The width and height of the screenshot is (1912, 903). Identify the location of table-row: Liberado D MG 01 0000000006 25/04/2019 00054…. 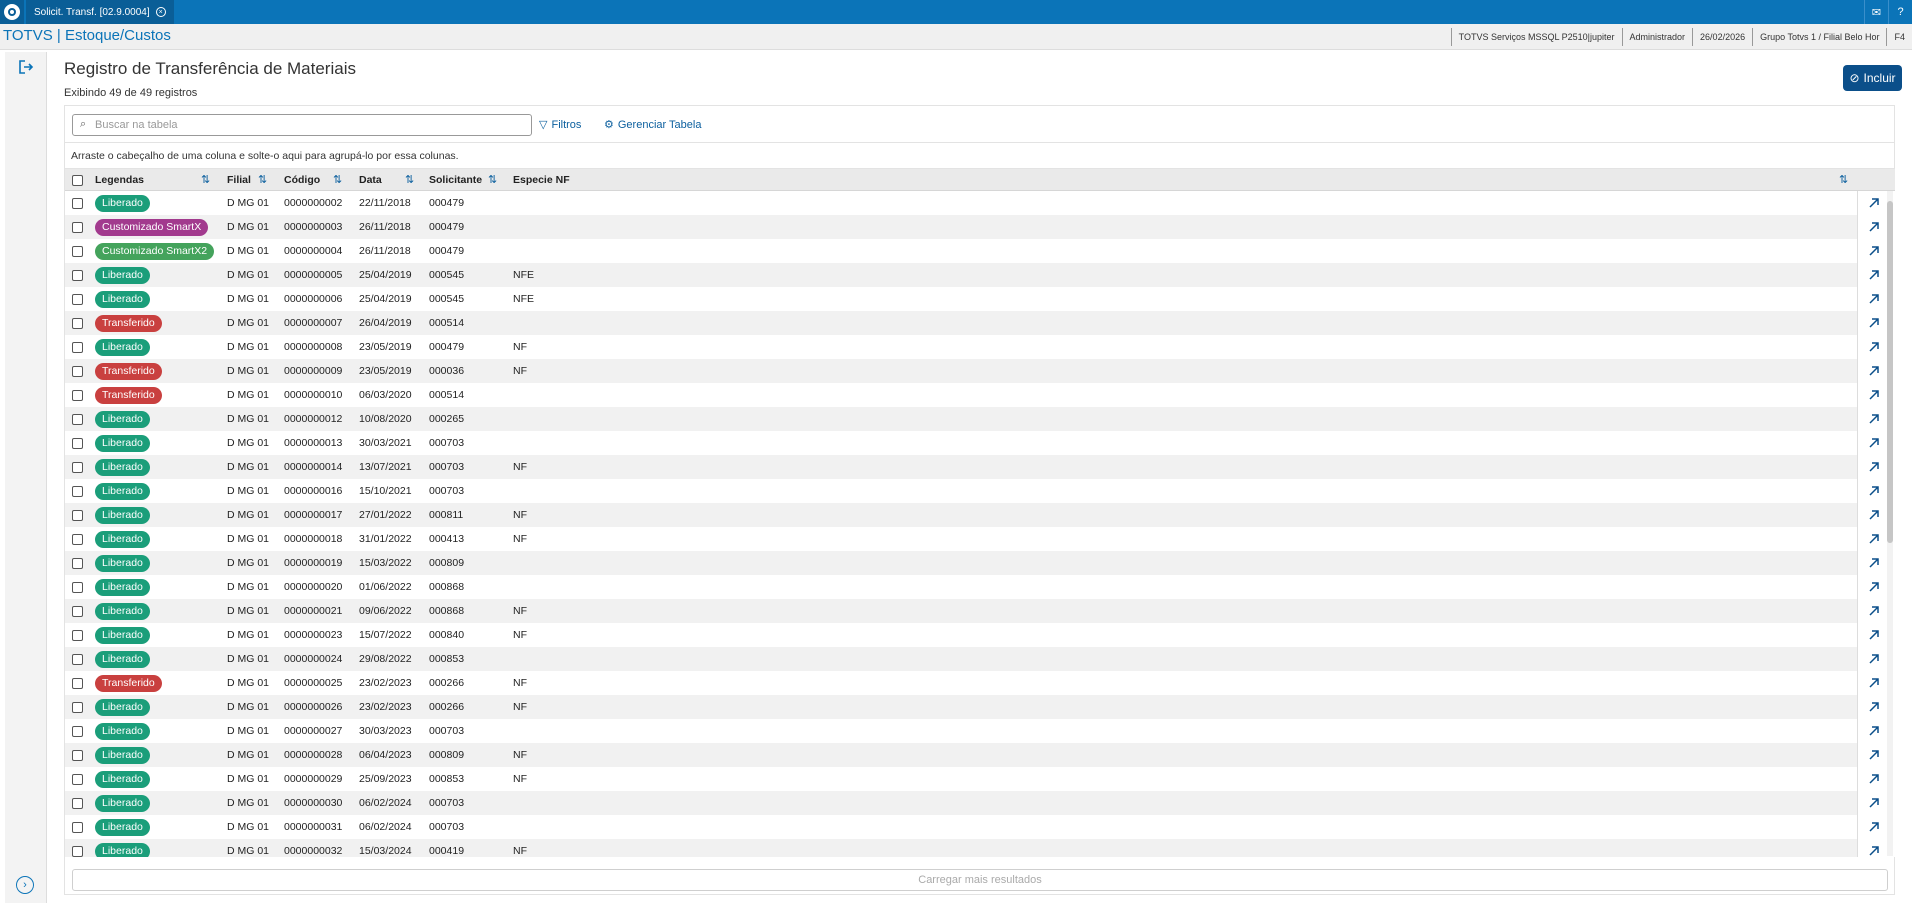
(961, 299).